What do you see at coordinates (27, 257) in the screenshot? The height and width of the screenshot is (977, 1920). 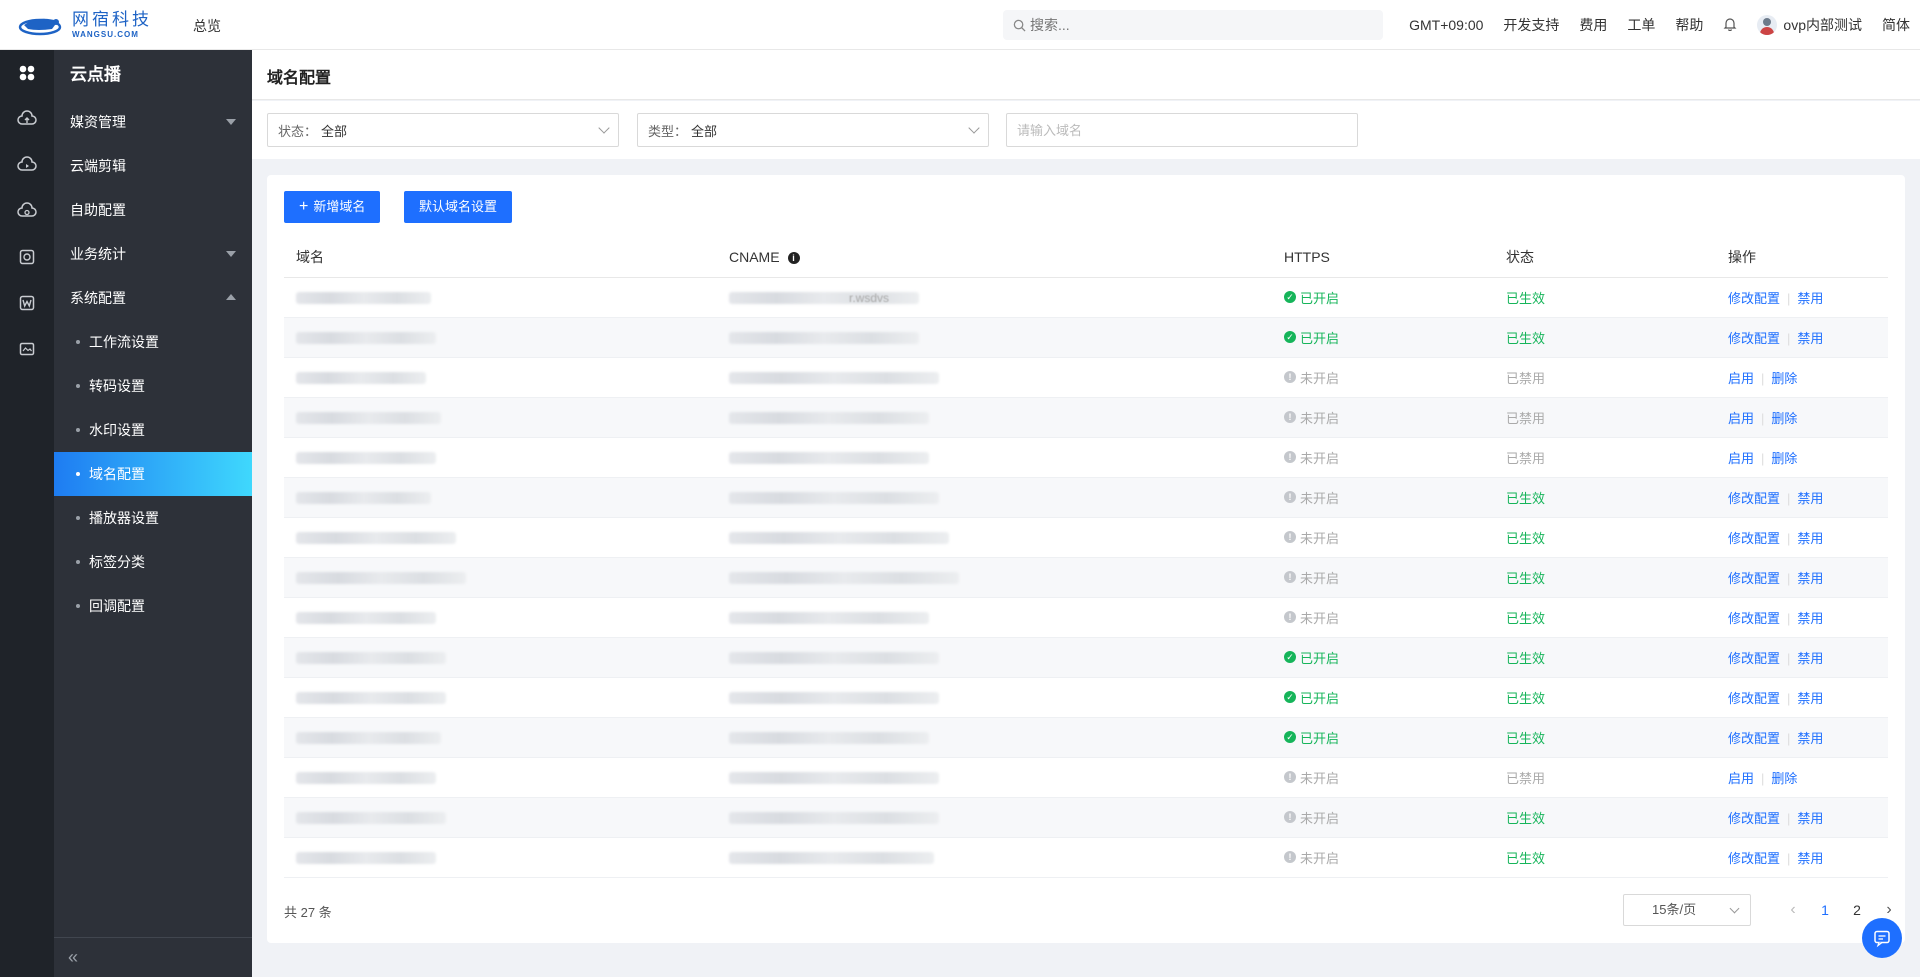 I see `rail-box-icon` at bounding box center [27, 257].